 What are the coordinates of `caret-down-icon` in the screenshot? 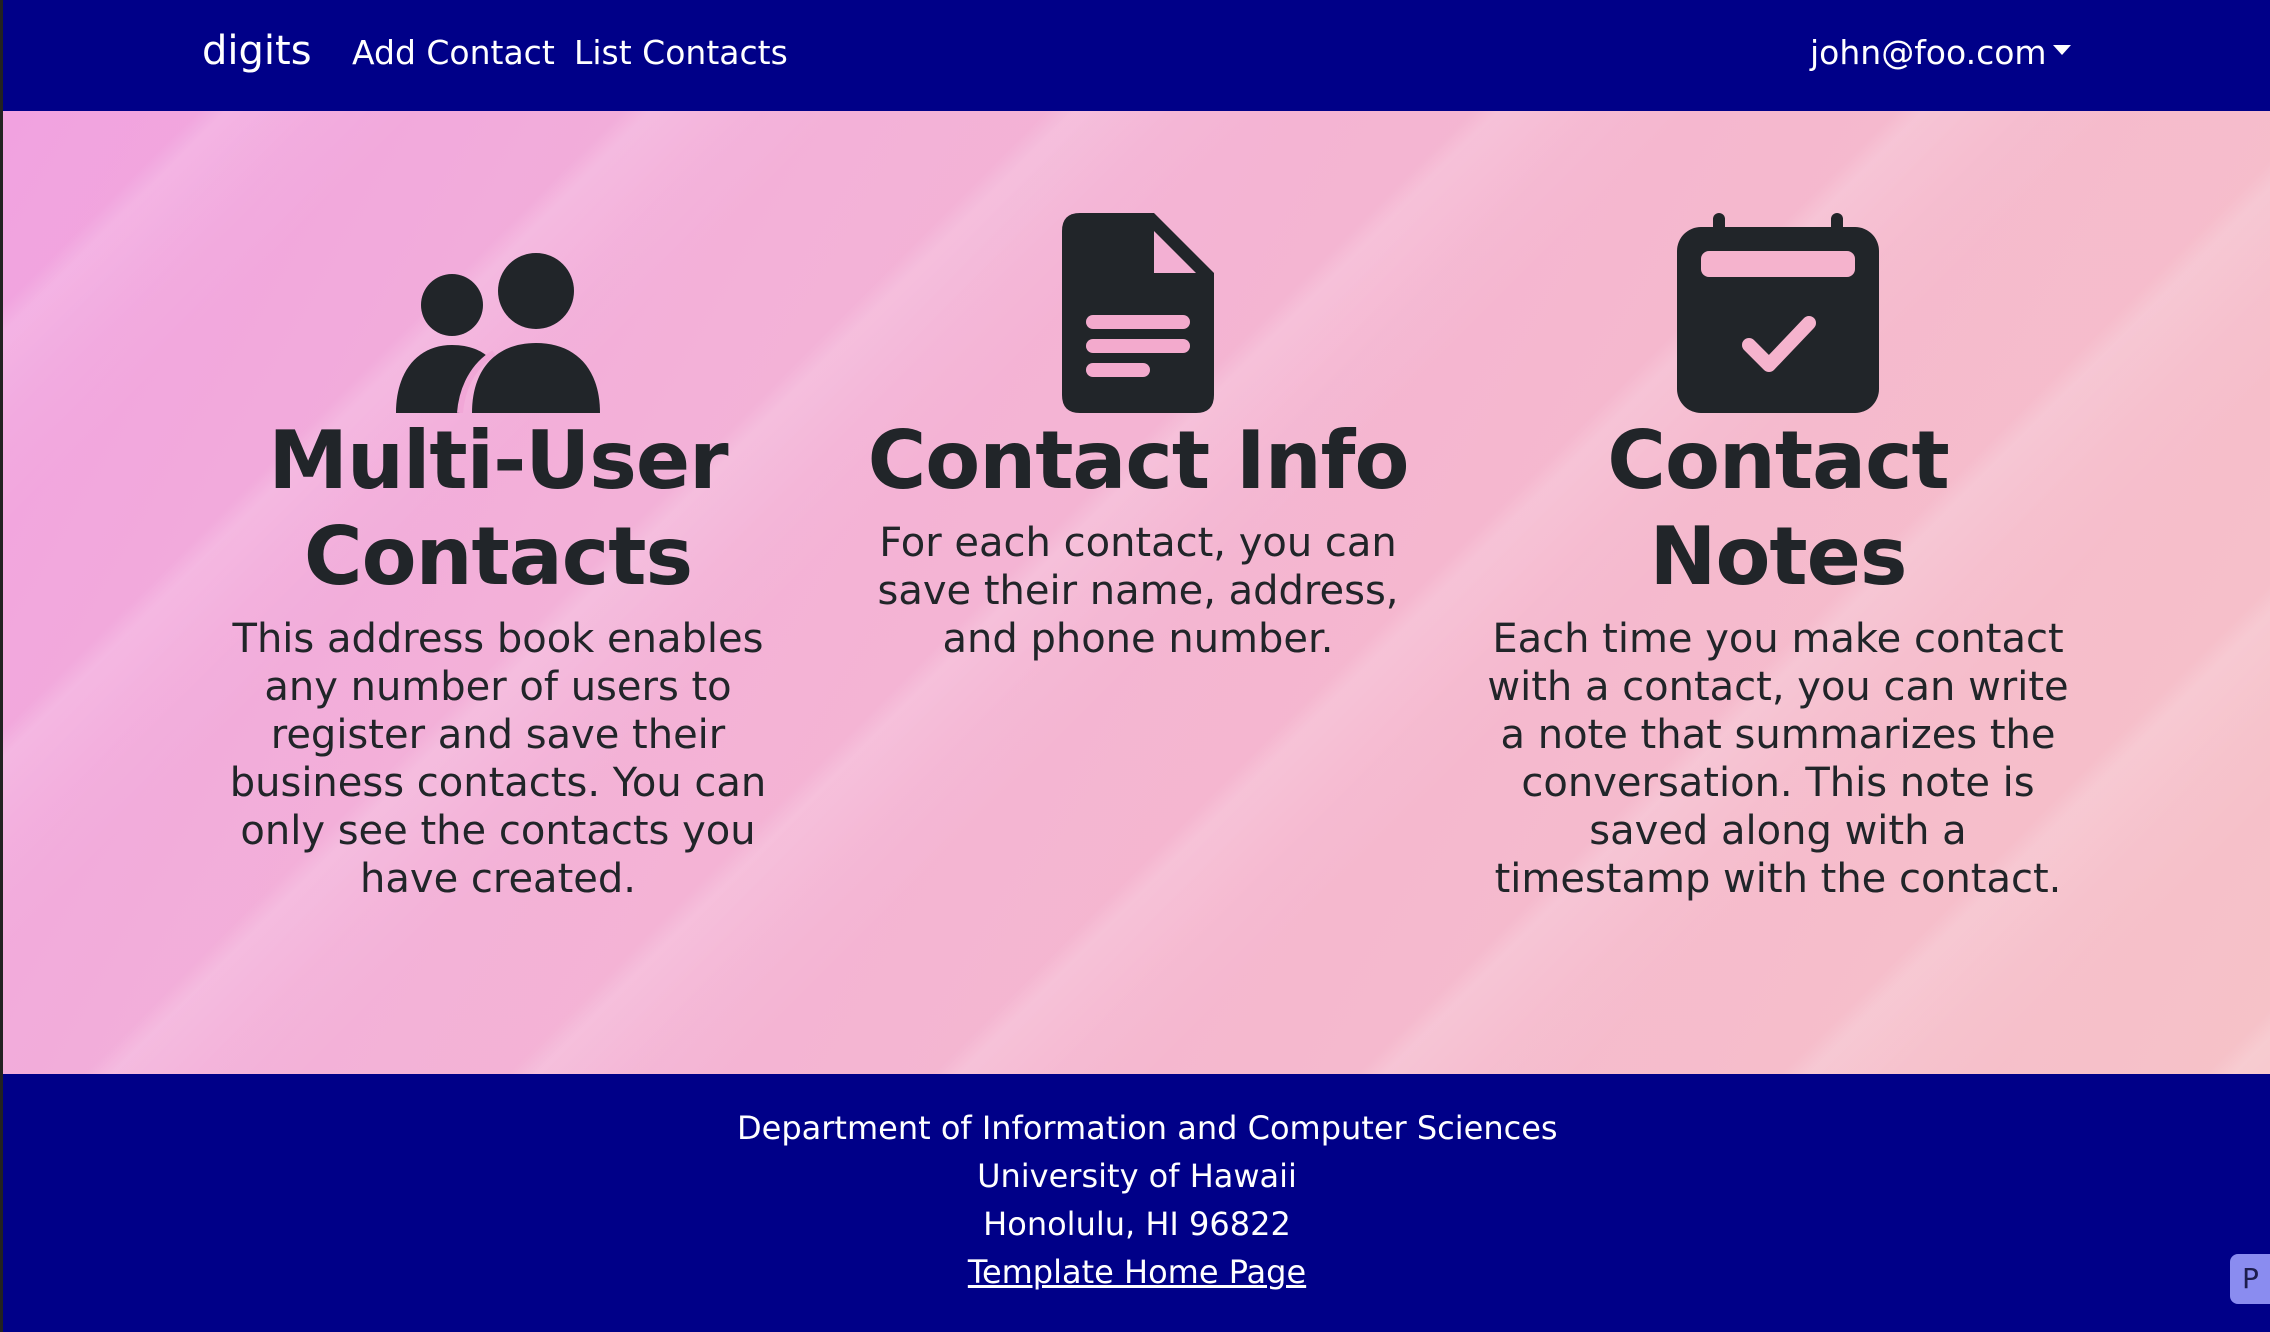 It's located at (2061, 49).